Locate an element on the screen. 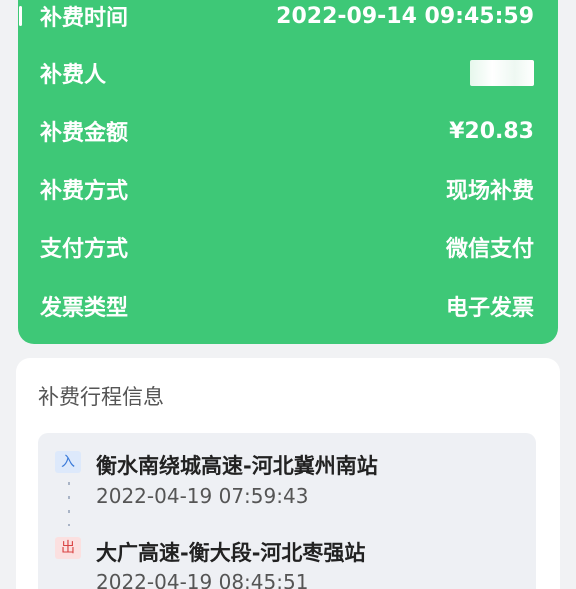 The width and height of the screenshot is (576, 589). row-amount: 补费金额 ¥20.83 is located at coordinates (287, 131).